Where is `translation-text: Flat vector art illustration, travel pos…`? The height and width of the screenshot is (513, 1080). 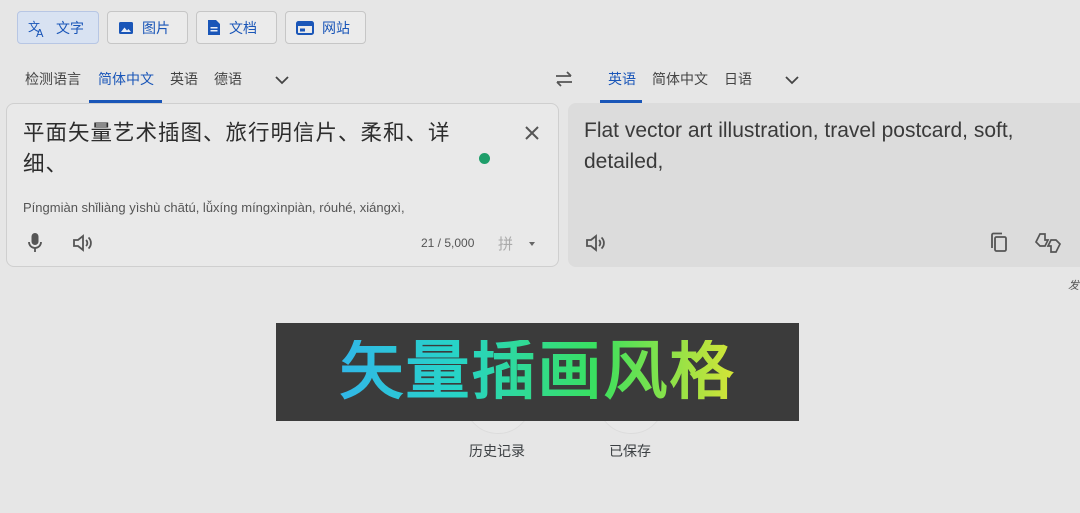 translation-text: Flat vector art illustration, travel pos… is located at coordinates (799, 146).